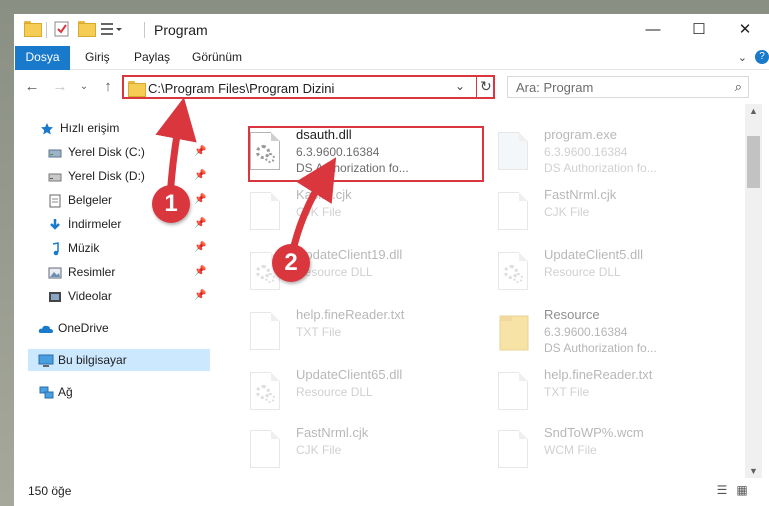 This screenshot has height=506, width=769. I want to click on annotation-arrows, so click(246, 178).